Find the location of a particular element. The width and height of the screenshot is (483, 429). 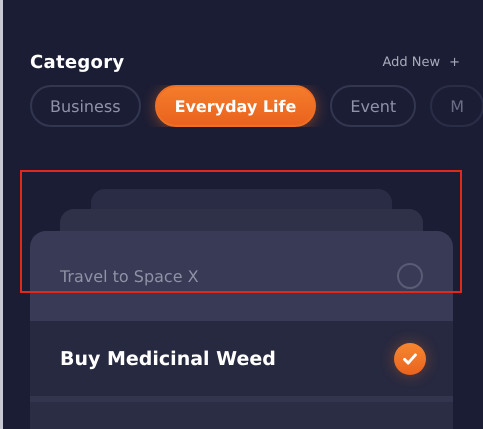

task-text: Buy Medicinal Weed is located at coordinates (168, 359).